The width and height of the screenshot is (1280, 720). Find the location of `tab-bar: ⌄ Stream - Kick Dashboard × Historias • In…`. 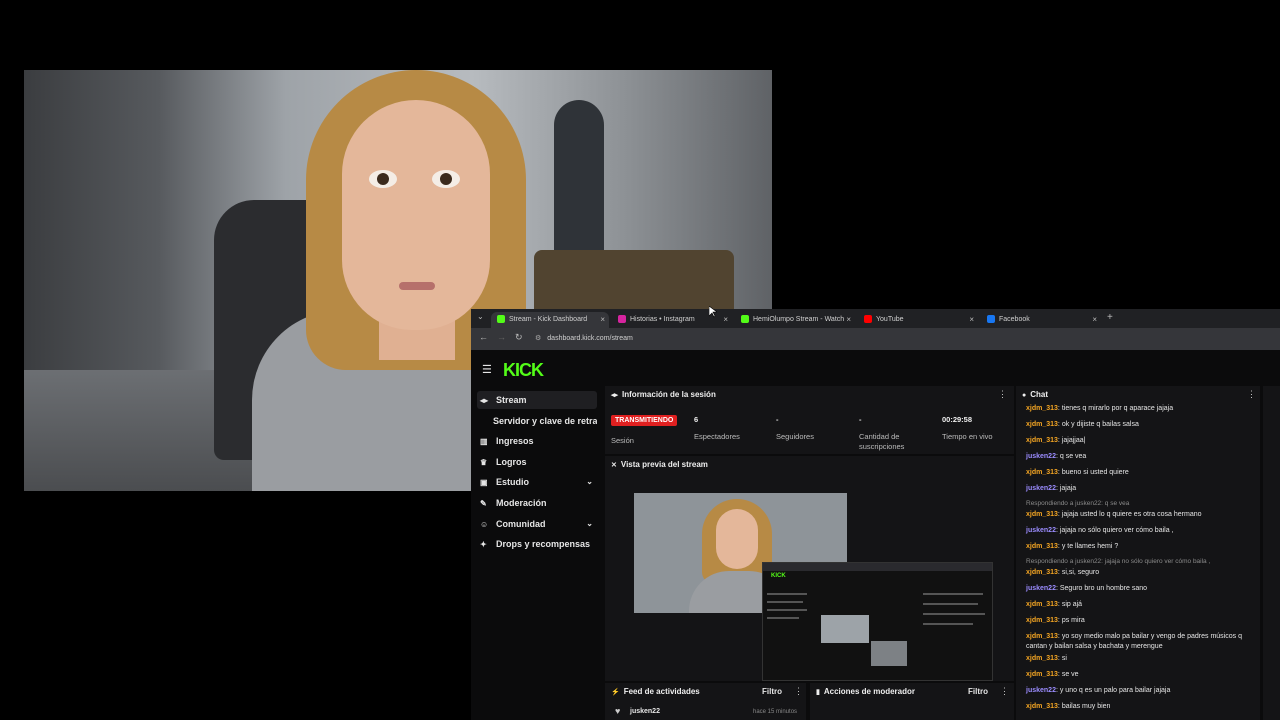

tab-bar: ⌄ Stream - Kick Dashboard × Historias • In… is located at coordinates (875, 318).